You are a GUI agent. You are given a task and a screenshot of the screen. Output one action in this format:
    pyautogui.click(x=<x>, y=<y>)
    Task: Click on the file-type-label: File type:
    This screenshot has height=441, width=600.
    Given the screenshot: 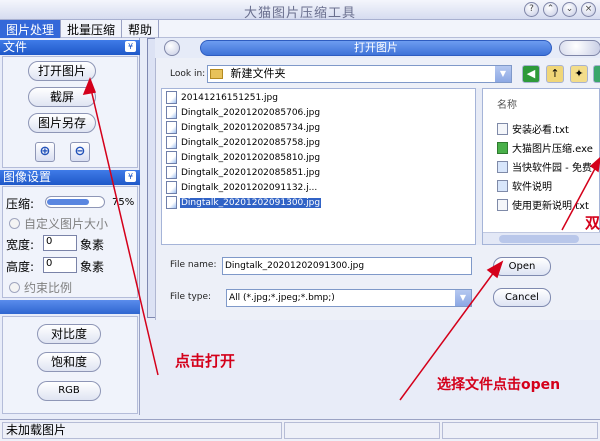 What is the action you would take?
    pyautogui.click(x=191, y=297)
    